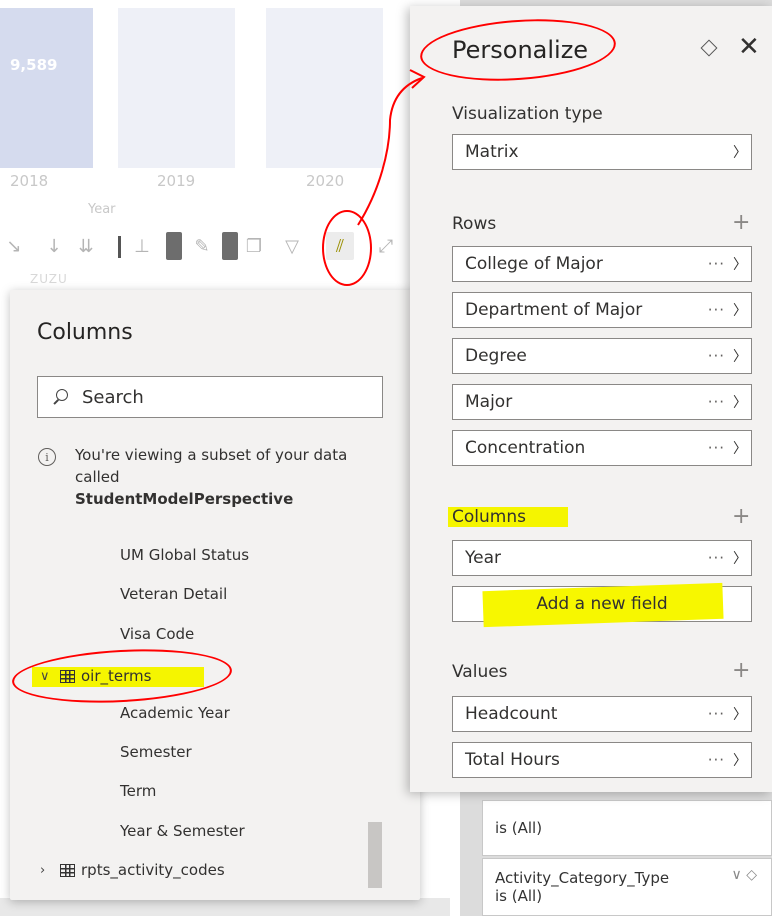 This screenshot has height=916, width=772. What do you see at coordinates (741, 671) in the screenshot?
I see `add-value-icon: +` at bounding box center [741, 671].